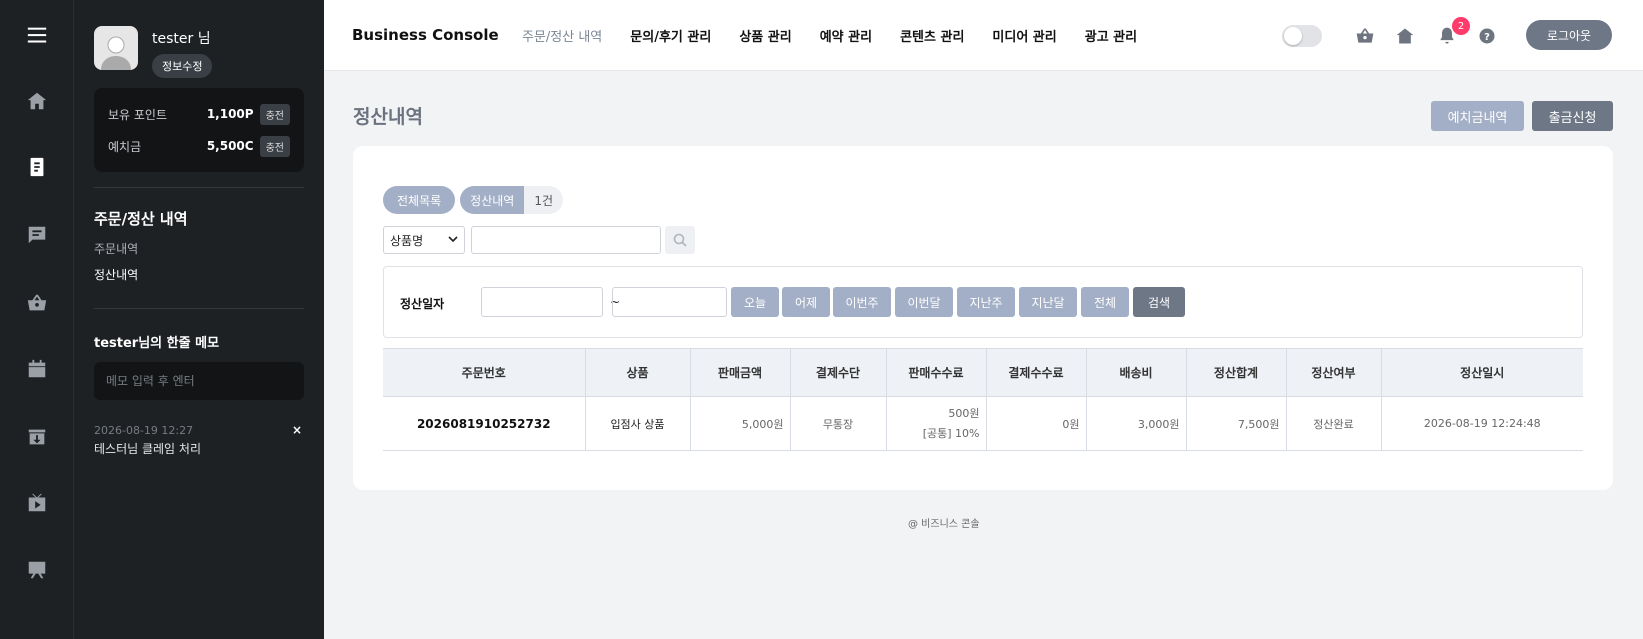 The image size is (1643, 639). What do you see at coordinates (964, 413) in the screenshot?
I see `sales-fee-amount: 500원` at bounding box center [964, 413].